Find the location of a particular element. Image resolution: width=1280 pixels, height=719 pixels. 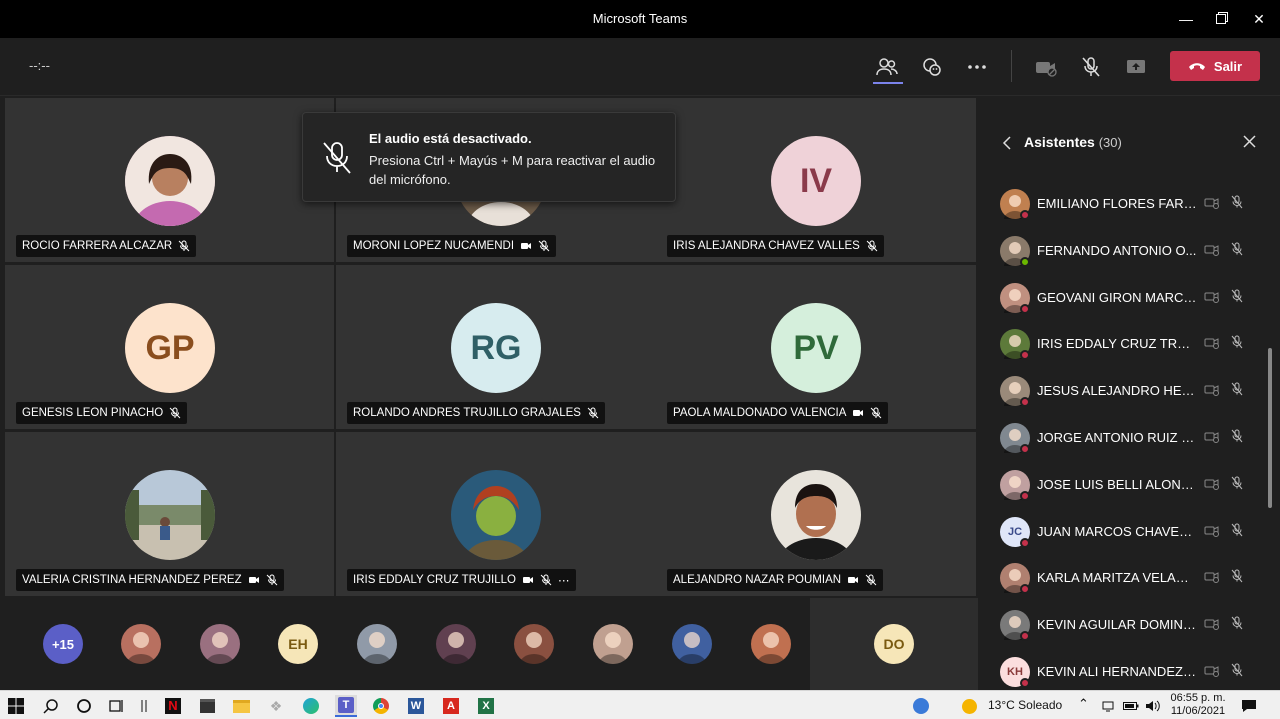

back-icon is located at coordinates (1007, 143).